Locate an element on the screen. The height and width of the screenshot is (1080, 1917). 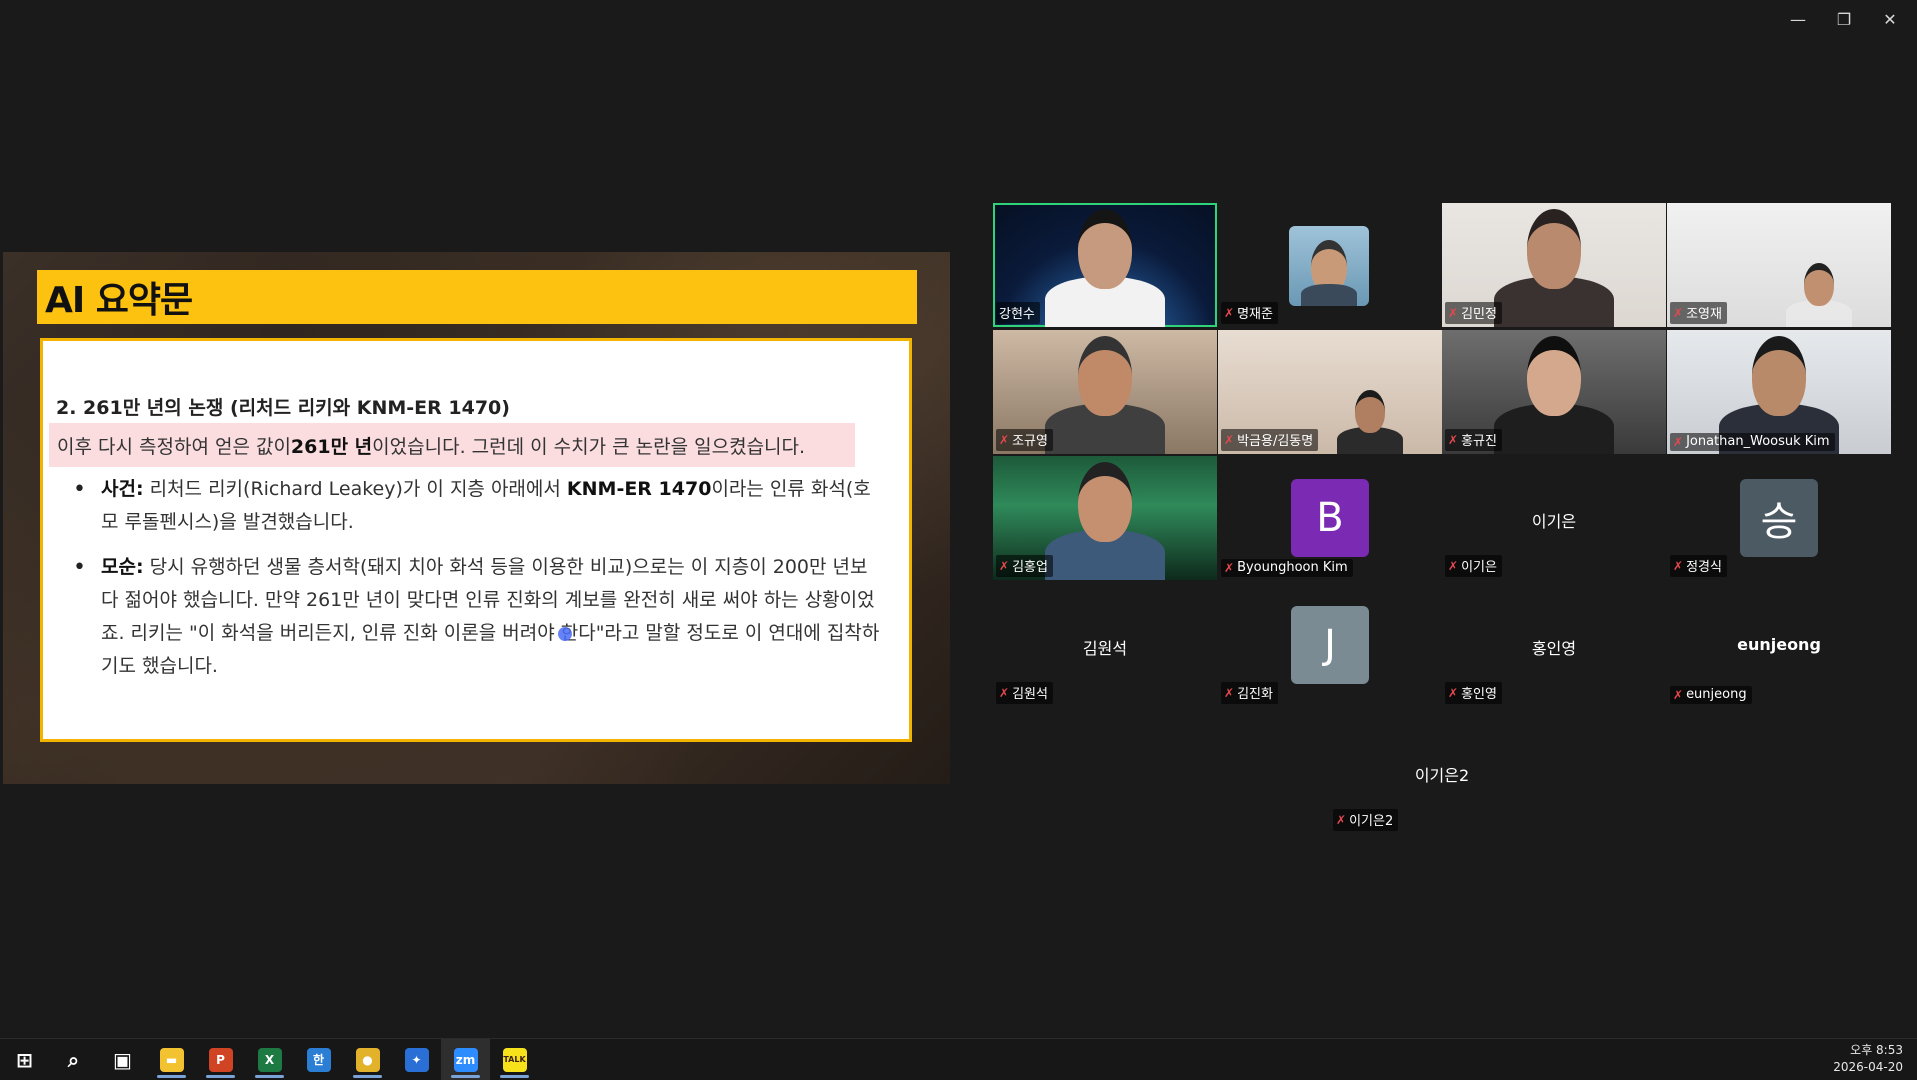
participant-name-tag: ✗ 조영재 is located at coordinates (1698, 313).